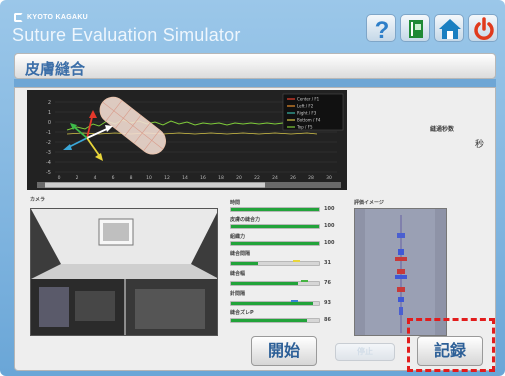 Image resolution: width=505 pixels, height=376 pixels. What do you see at coordinates (304, 127) in the screenshot?
I see `legend-entry: Top / F5` at bounding box center [304, 127].